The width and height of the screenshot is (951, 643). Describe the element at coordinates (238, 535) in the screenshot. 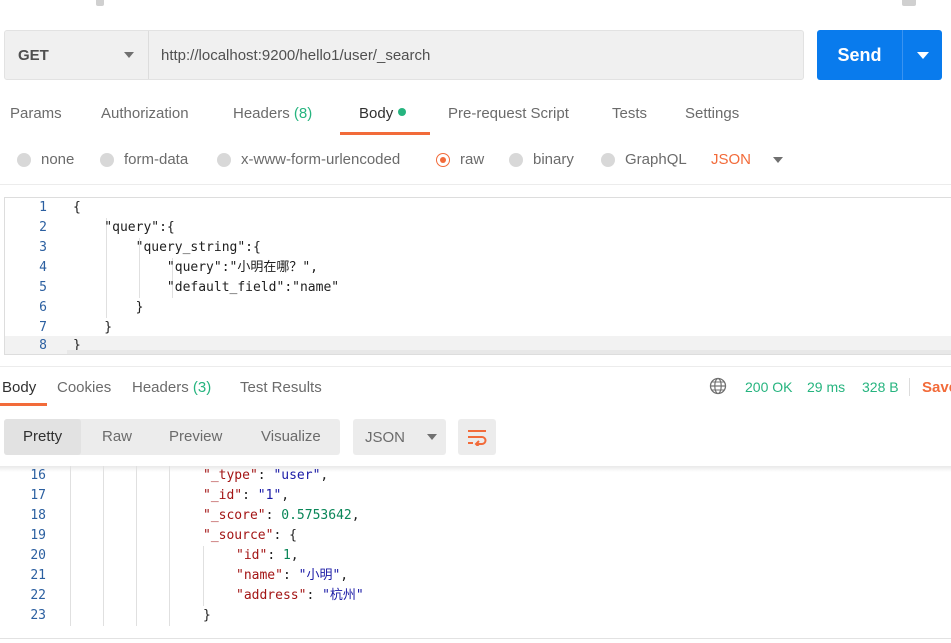

I see `json-key: "_source"` at that location.